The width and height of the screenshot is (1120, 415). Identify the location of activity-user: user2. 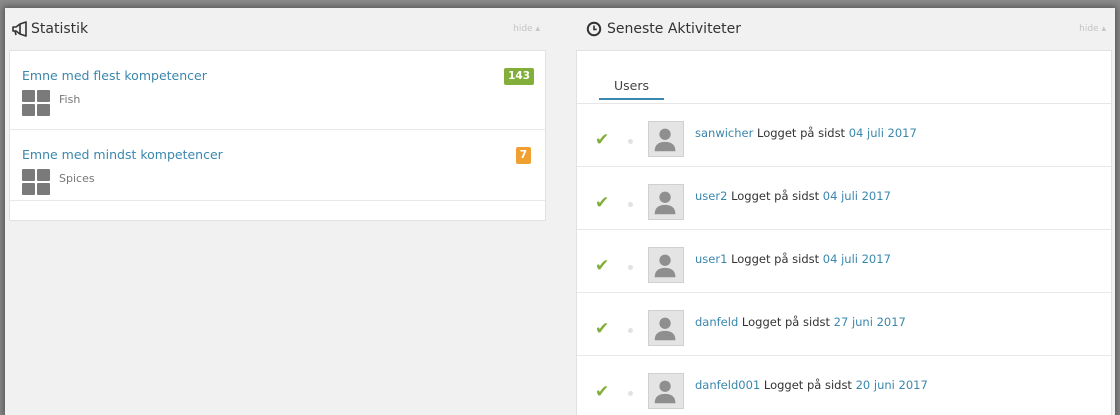
(711, 196).